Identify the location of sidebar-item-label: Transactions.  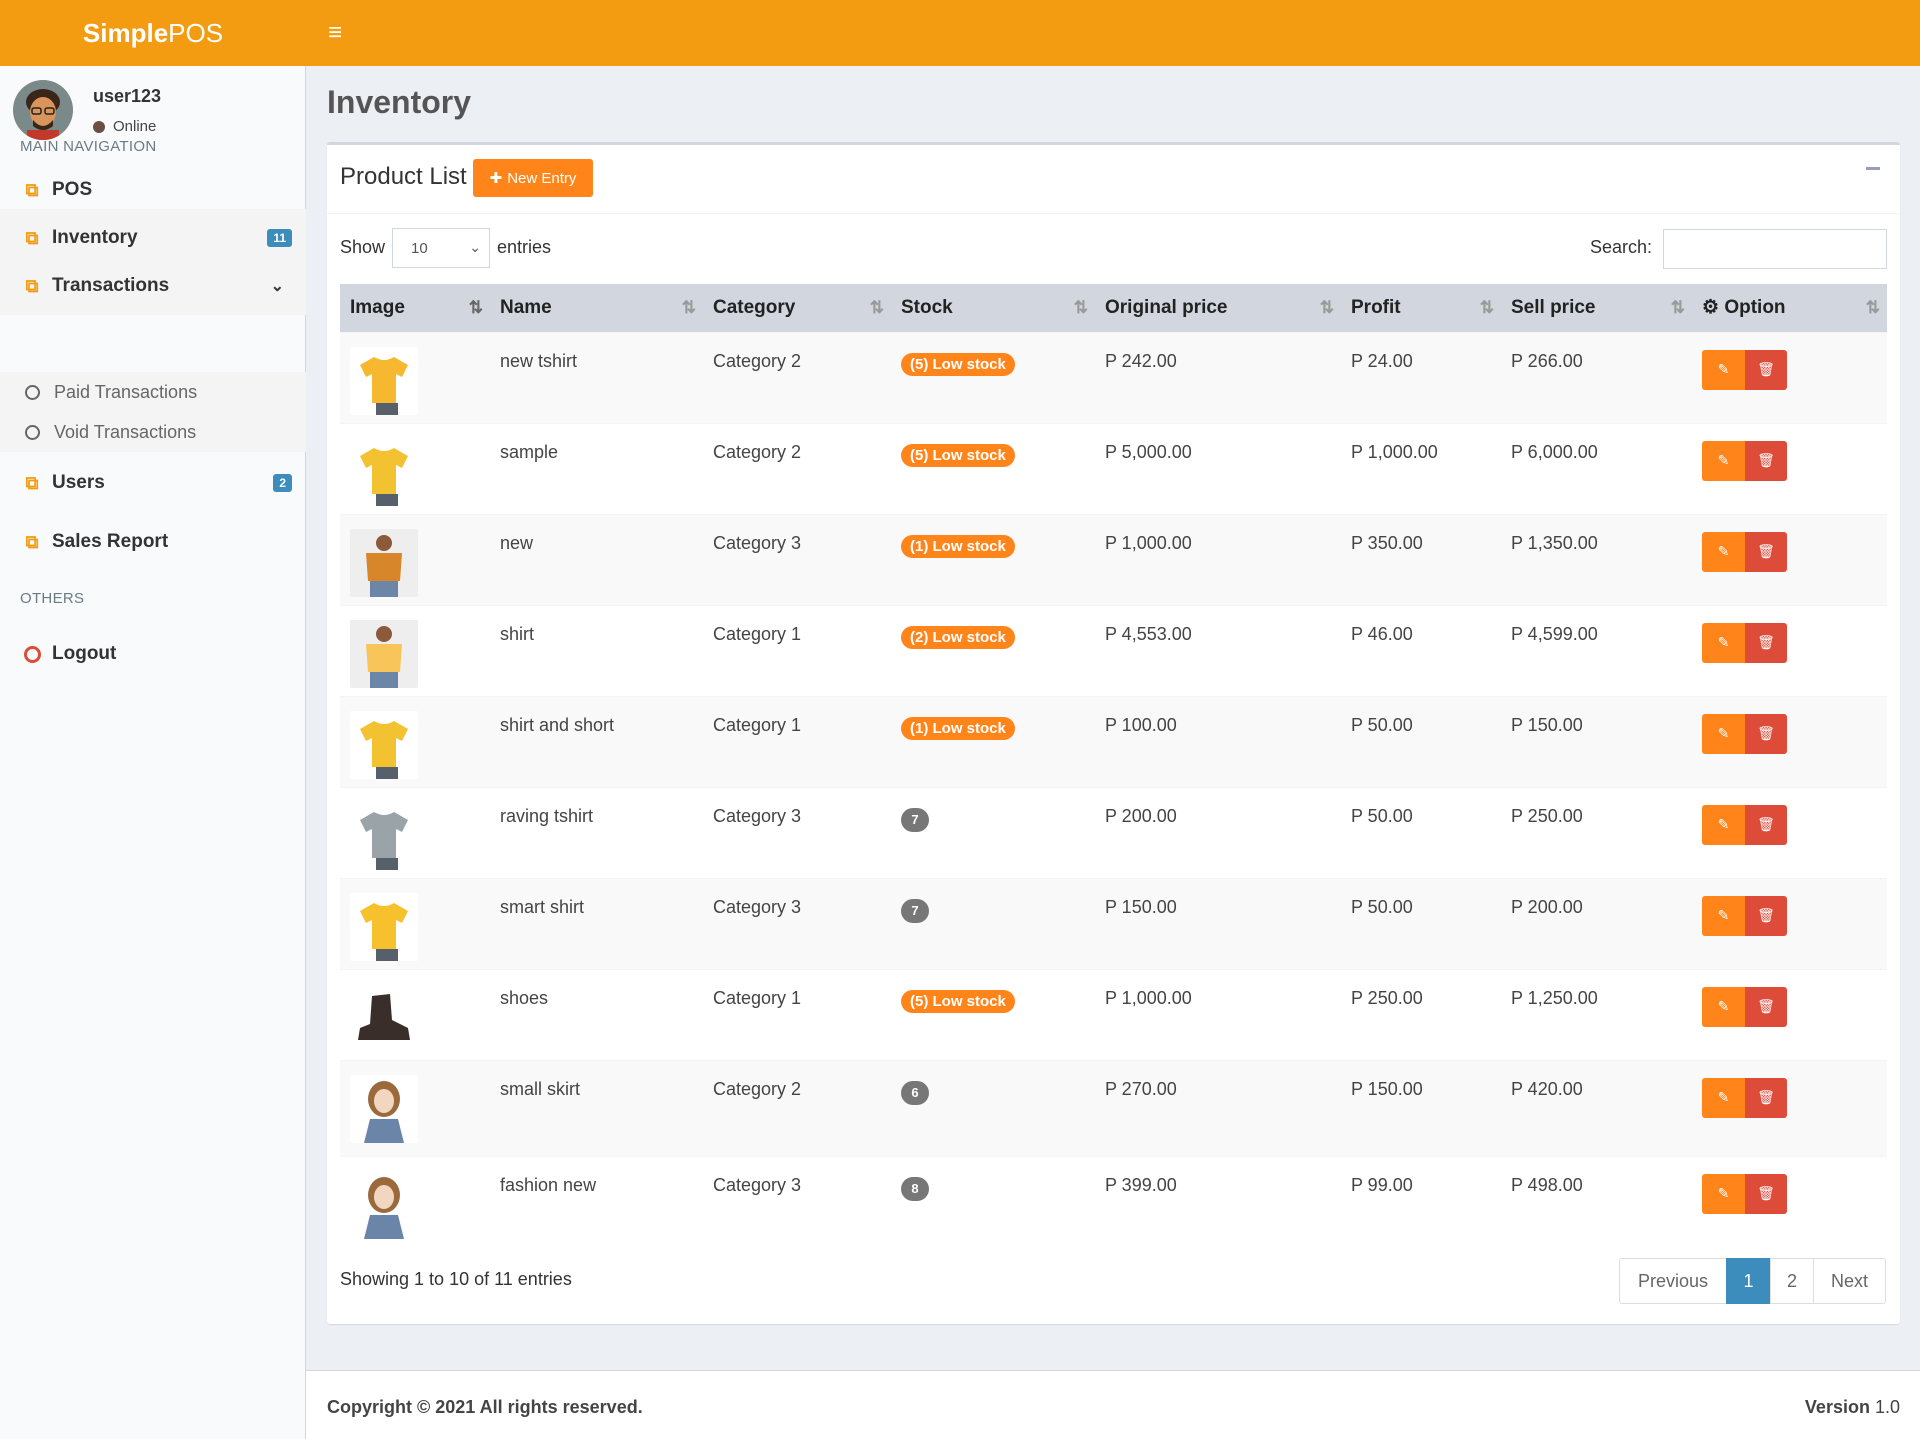
(111, 285).